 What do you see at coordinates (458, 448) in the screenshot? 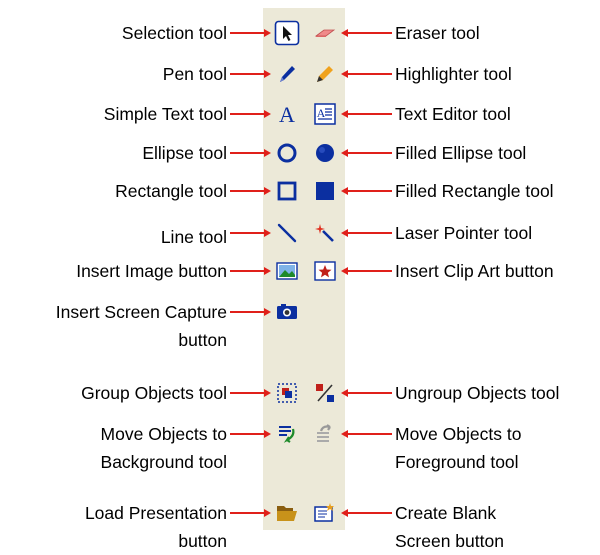
I see `label-move-to-foreground: Move Objects to Foreground tool` at bounding box center [458, 448].